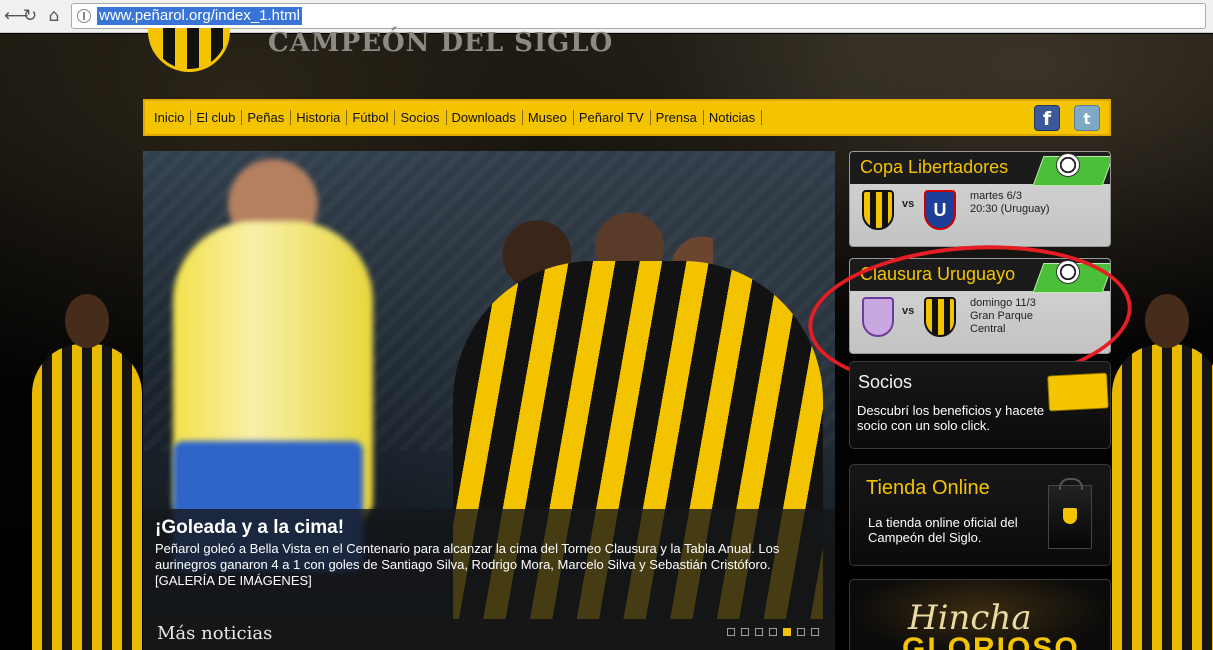 The width and height of the screenshot is (1213, 650). I want to click on address-bar: www.peñarol.org/index_1.html, so click(638, 16).